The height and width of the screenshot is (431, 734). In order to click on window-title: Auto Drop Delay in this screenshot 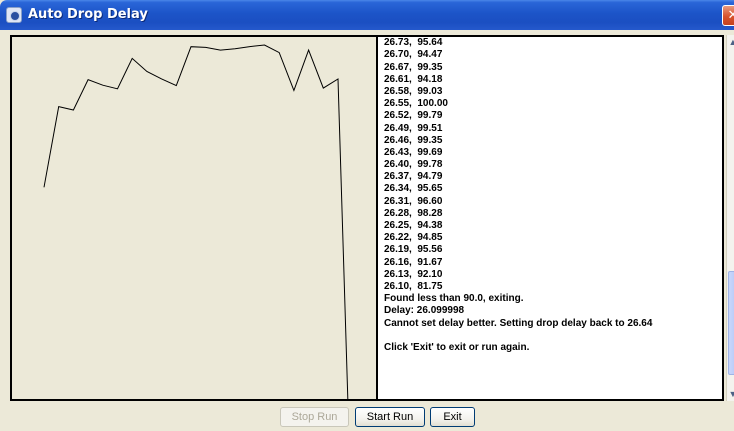, I will do `click(88, 14)`.